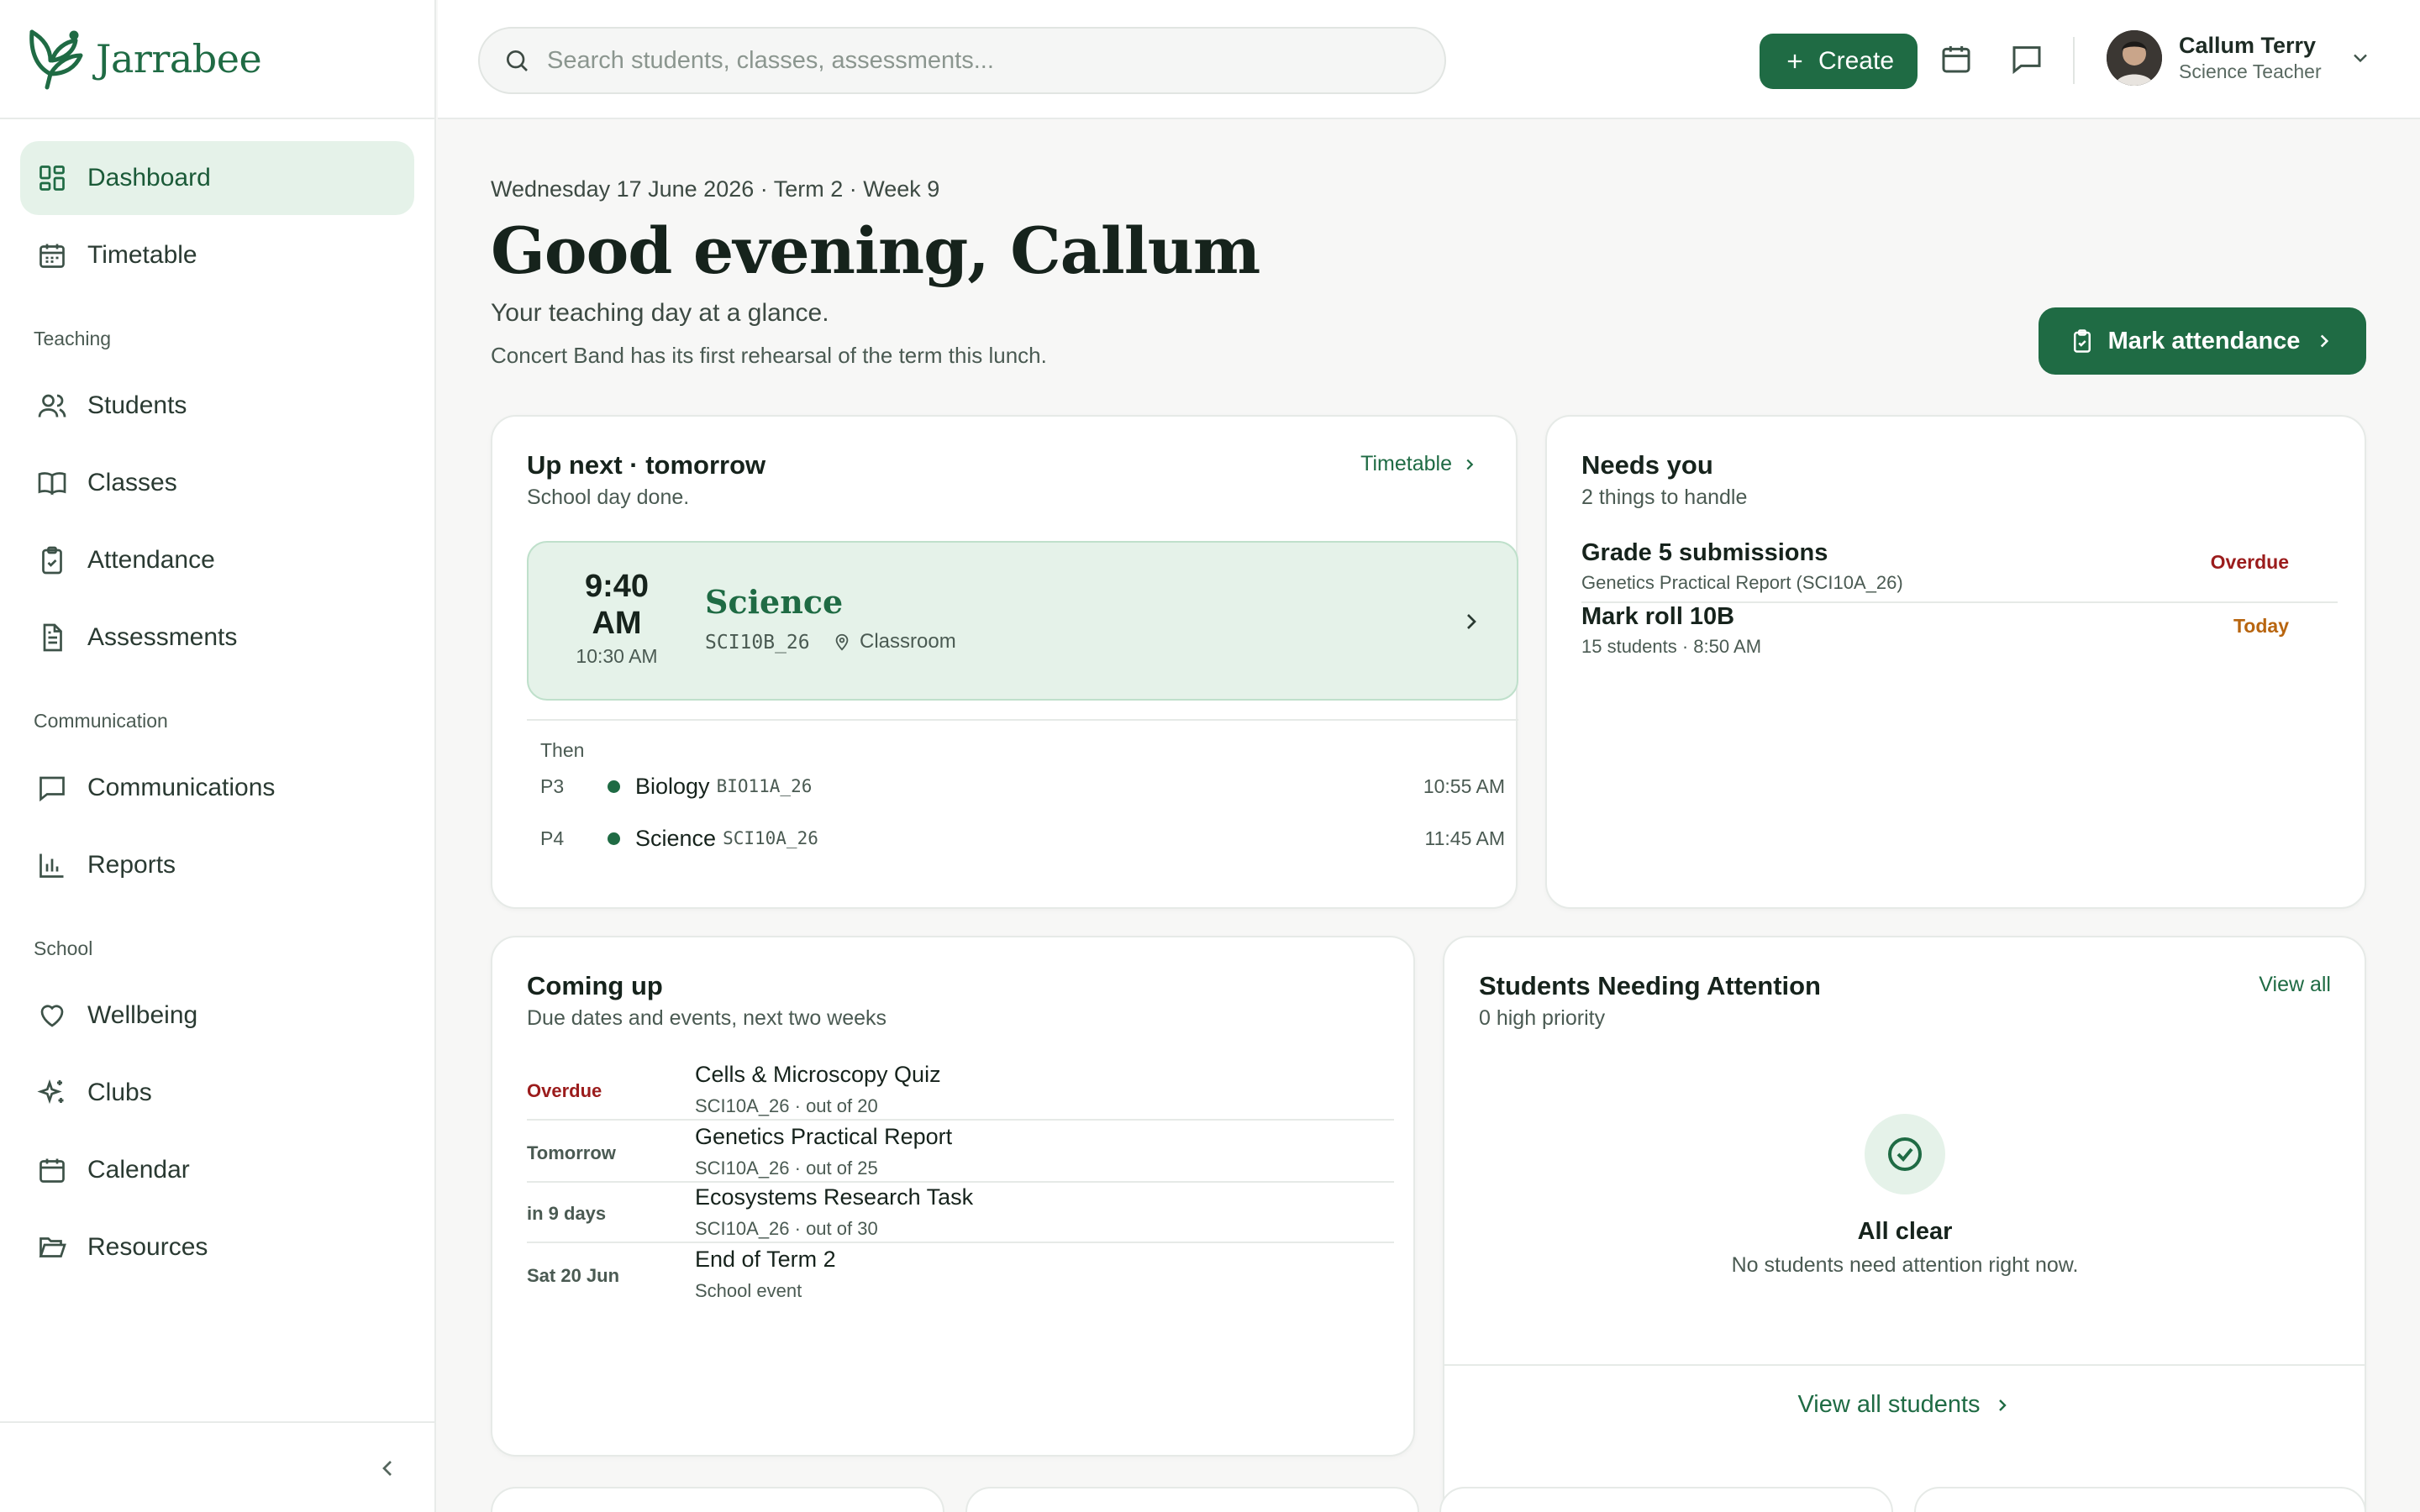 The image size is (2420, 1512). What do you see at coordinates (147, 1247) in the screenshot?
I see `sidebar-item-label: Resources` at bounding box center [147, 1247].